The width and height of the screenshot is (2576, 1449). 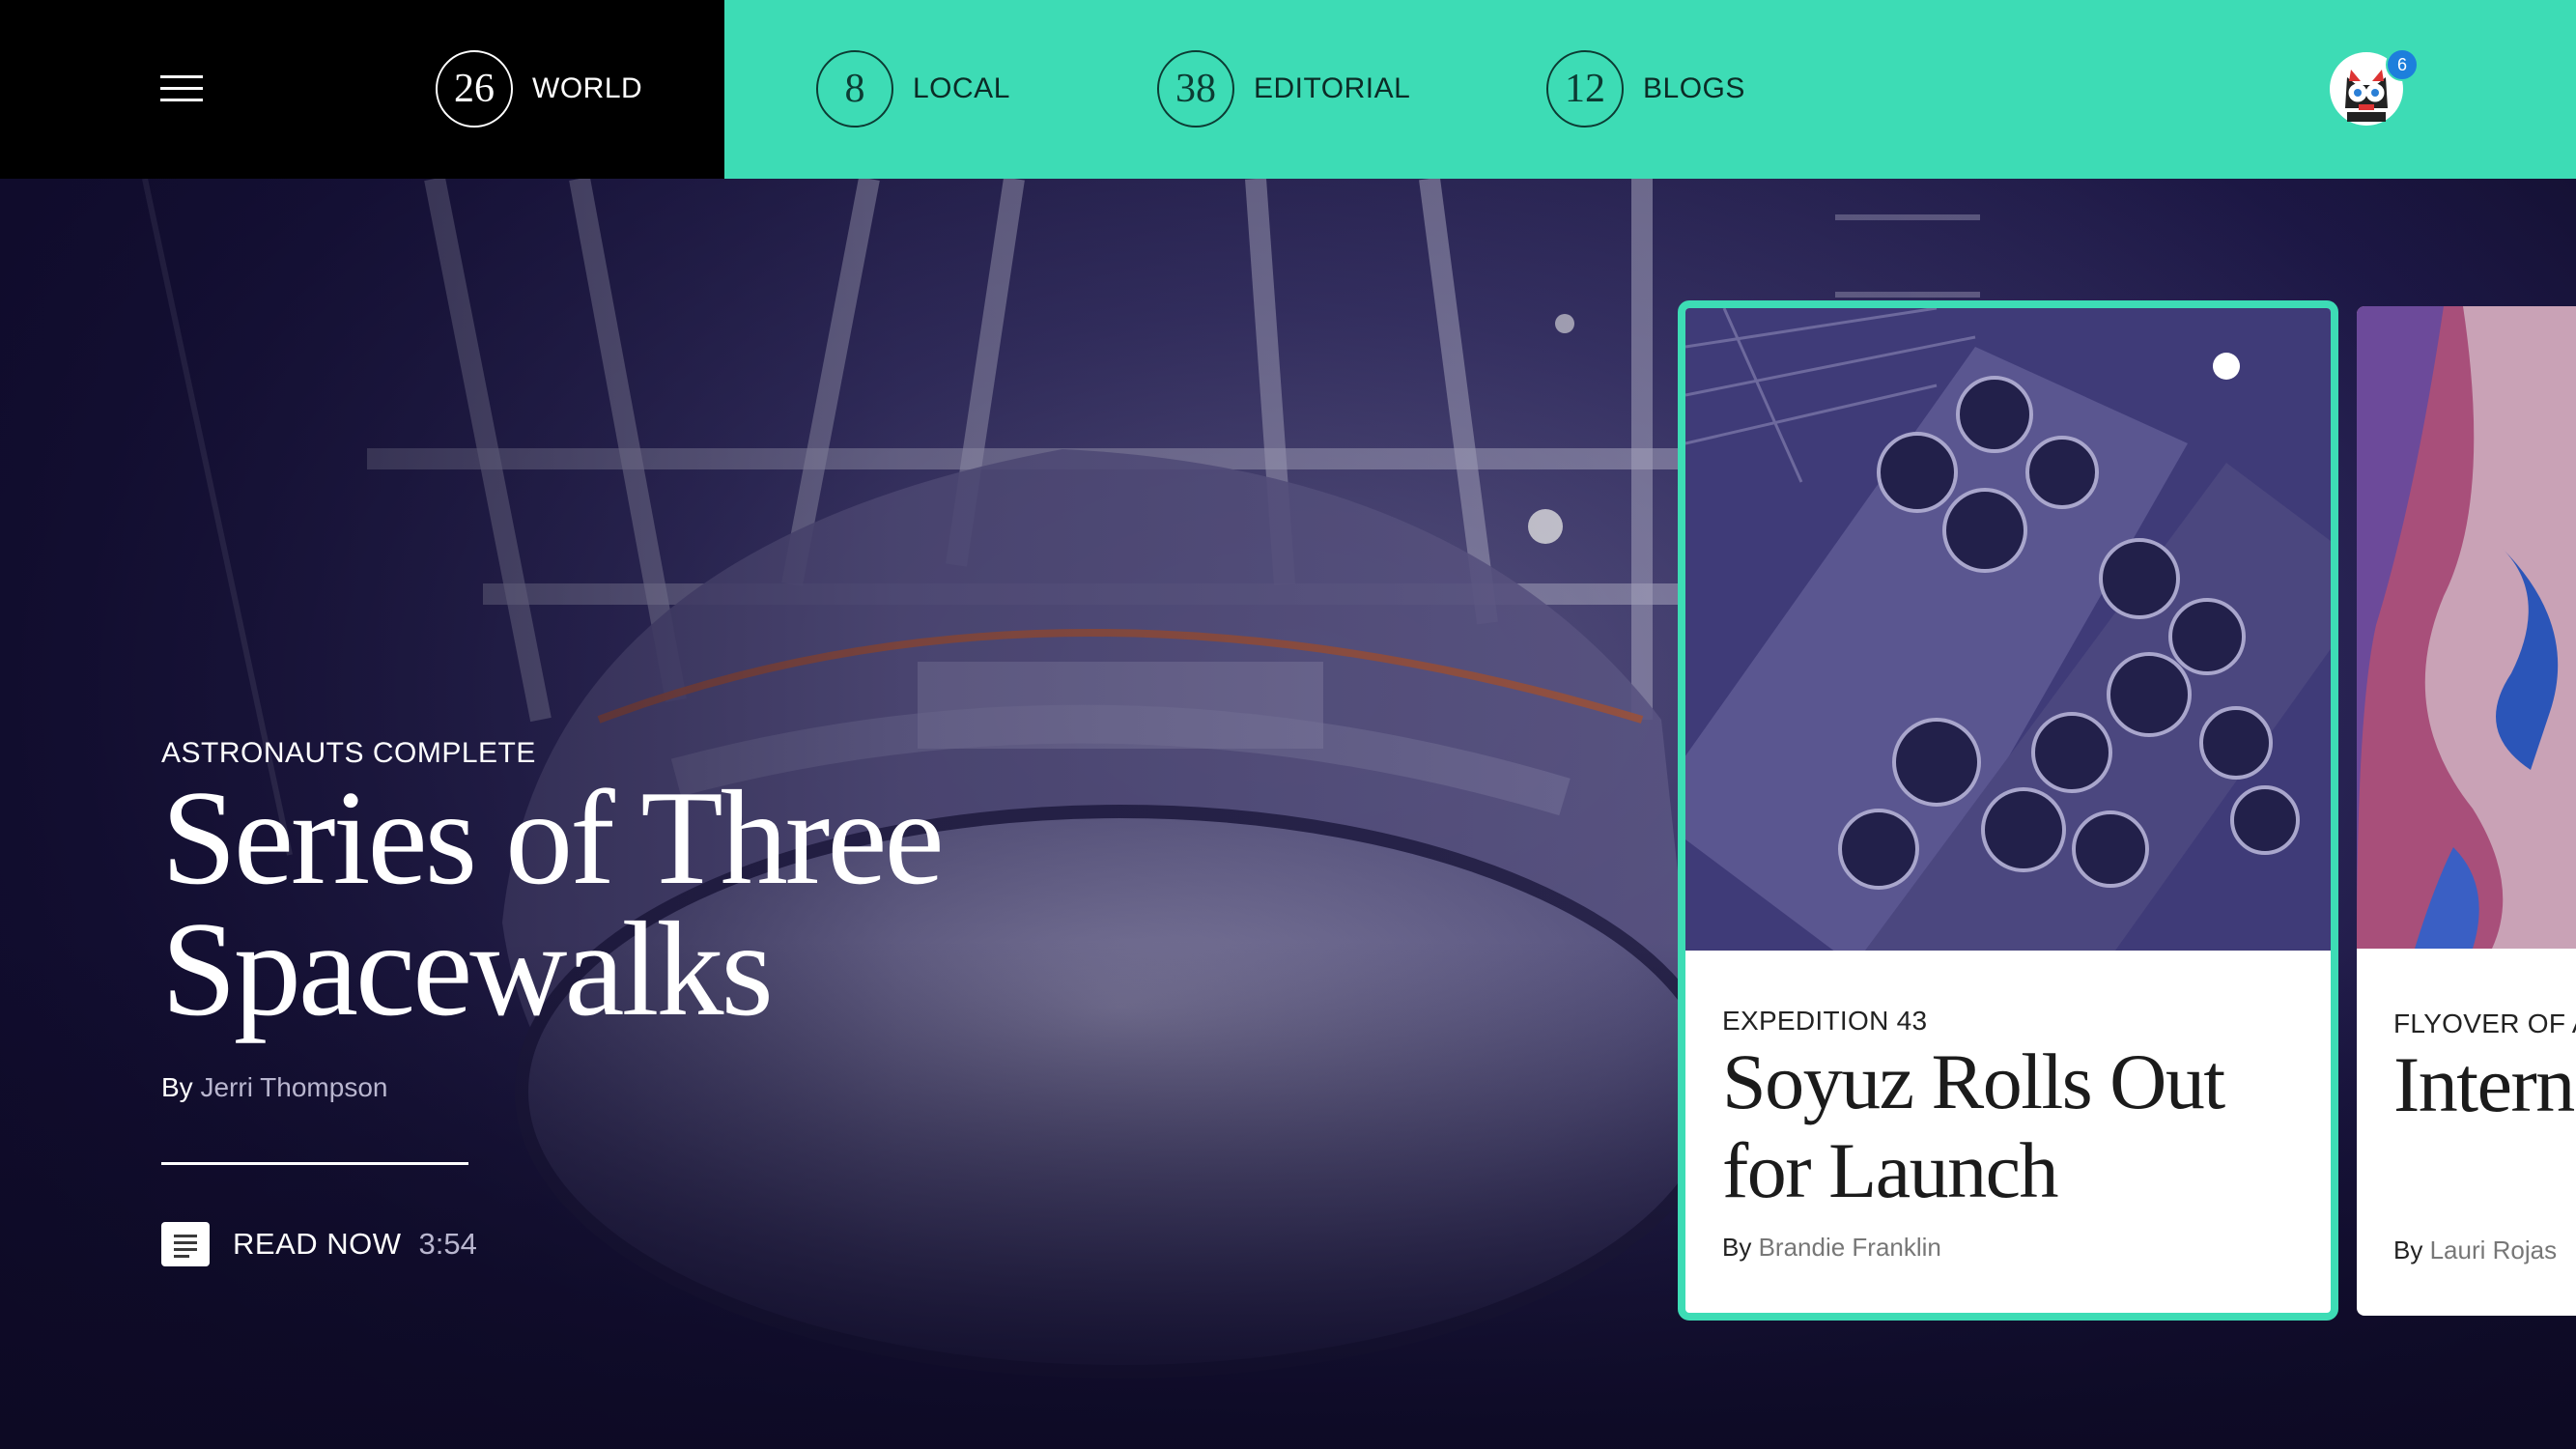 I want to click on nav-tab-label: LOCAL, so click(x=961, y=88).